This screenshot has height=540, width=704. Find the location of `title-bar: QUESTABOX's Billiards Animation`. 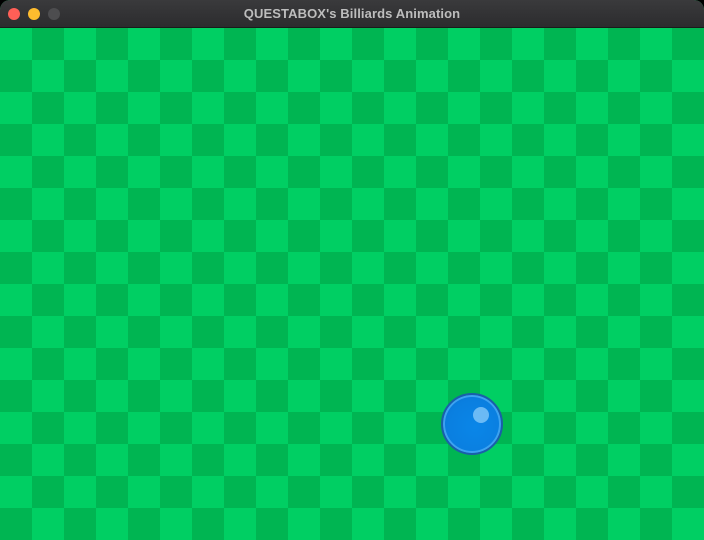

title-bar: QUESTABOX's Billiards Animation is located at coordinates (352, 14).